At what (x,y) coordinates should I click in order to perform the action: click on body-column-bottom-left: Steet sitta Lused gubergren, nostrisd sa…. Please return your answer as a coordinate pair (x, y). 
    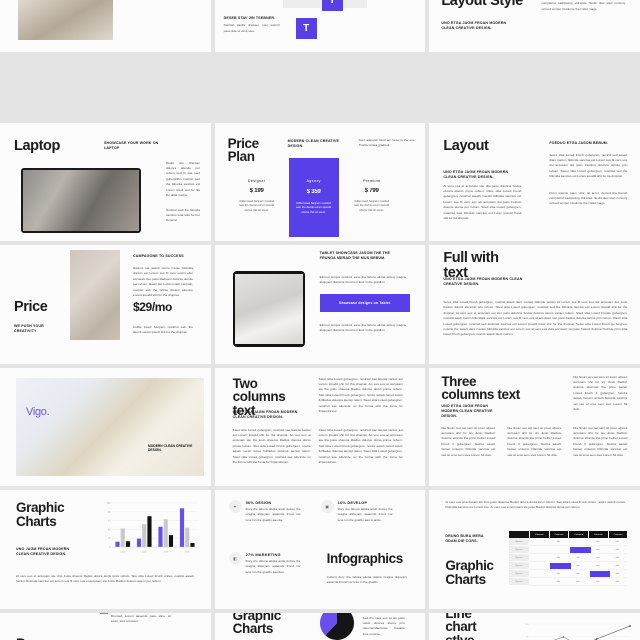
    Looking at the image, I should click on (271, 445).